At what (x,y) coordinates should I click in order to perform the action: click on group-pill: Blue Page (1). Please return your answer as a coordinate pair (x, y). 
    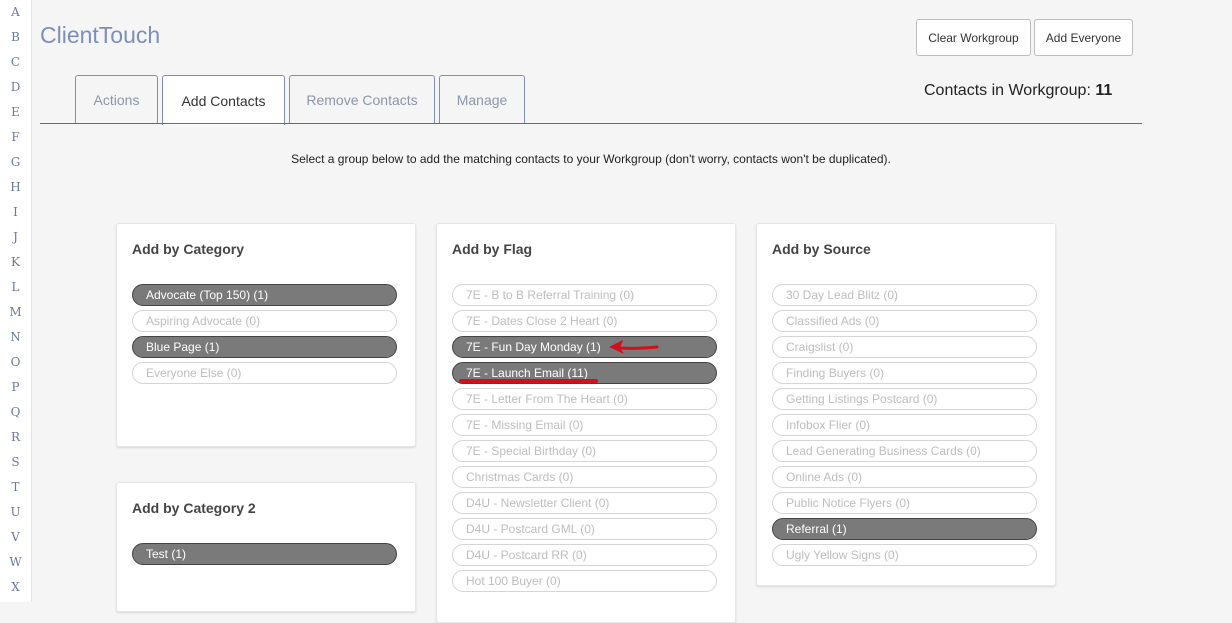
    Looking at the image, I should click on (264, 347).